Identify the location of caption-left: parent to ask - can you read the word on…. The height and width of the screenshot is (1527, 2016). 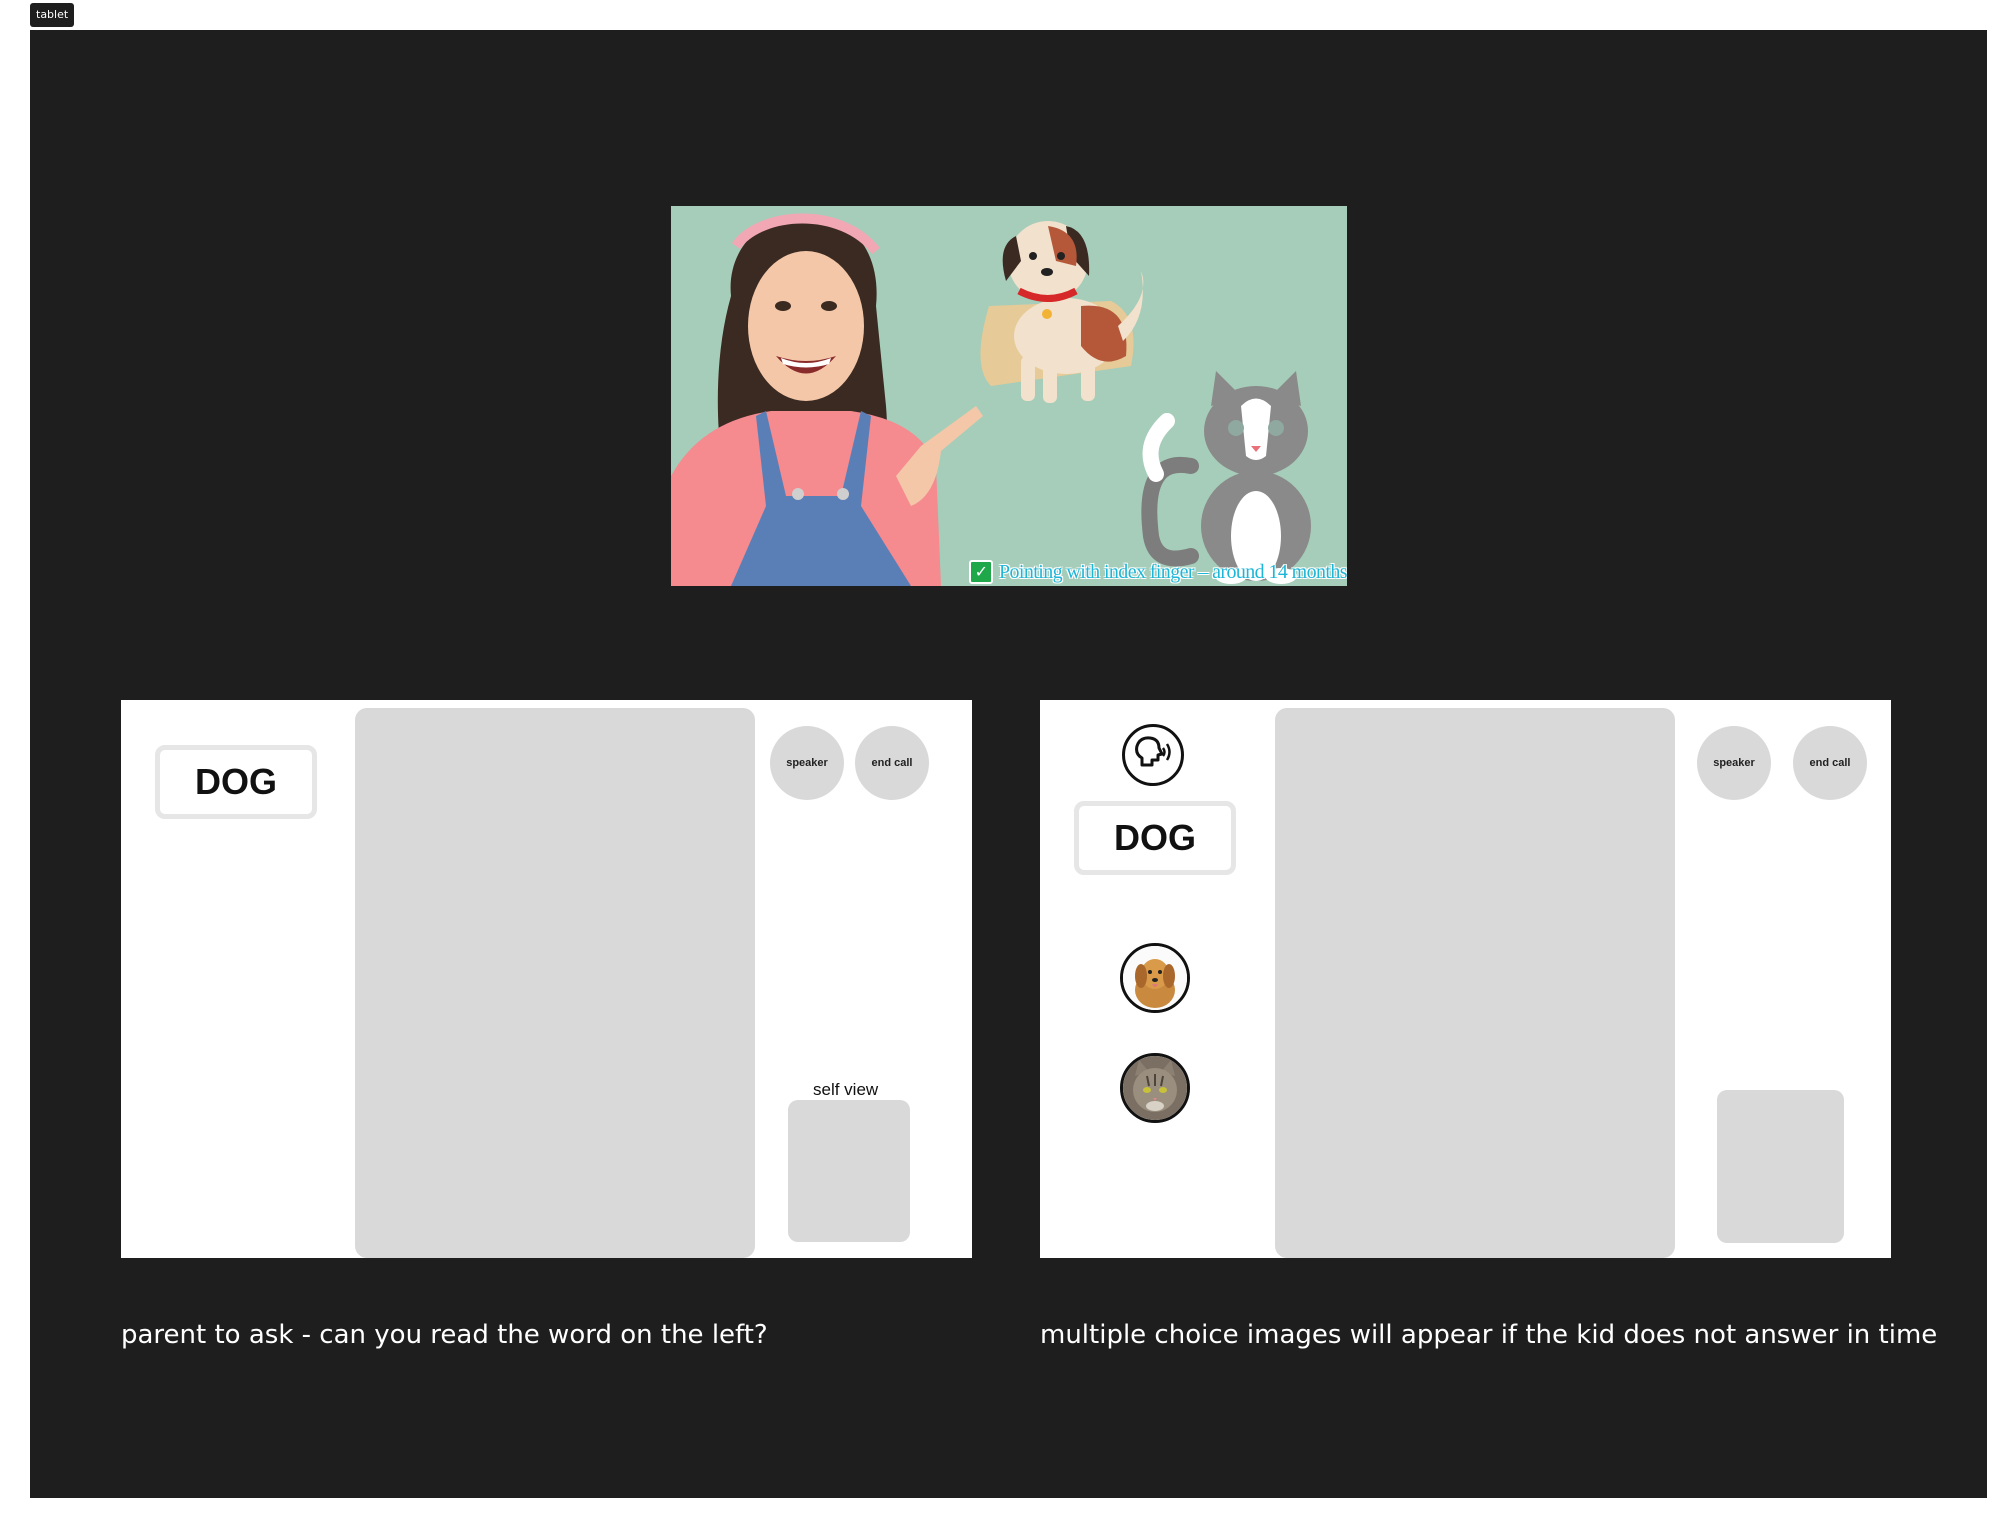
(444, 1335).